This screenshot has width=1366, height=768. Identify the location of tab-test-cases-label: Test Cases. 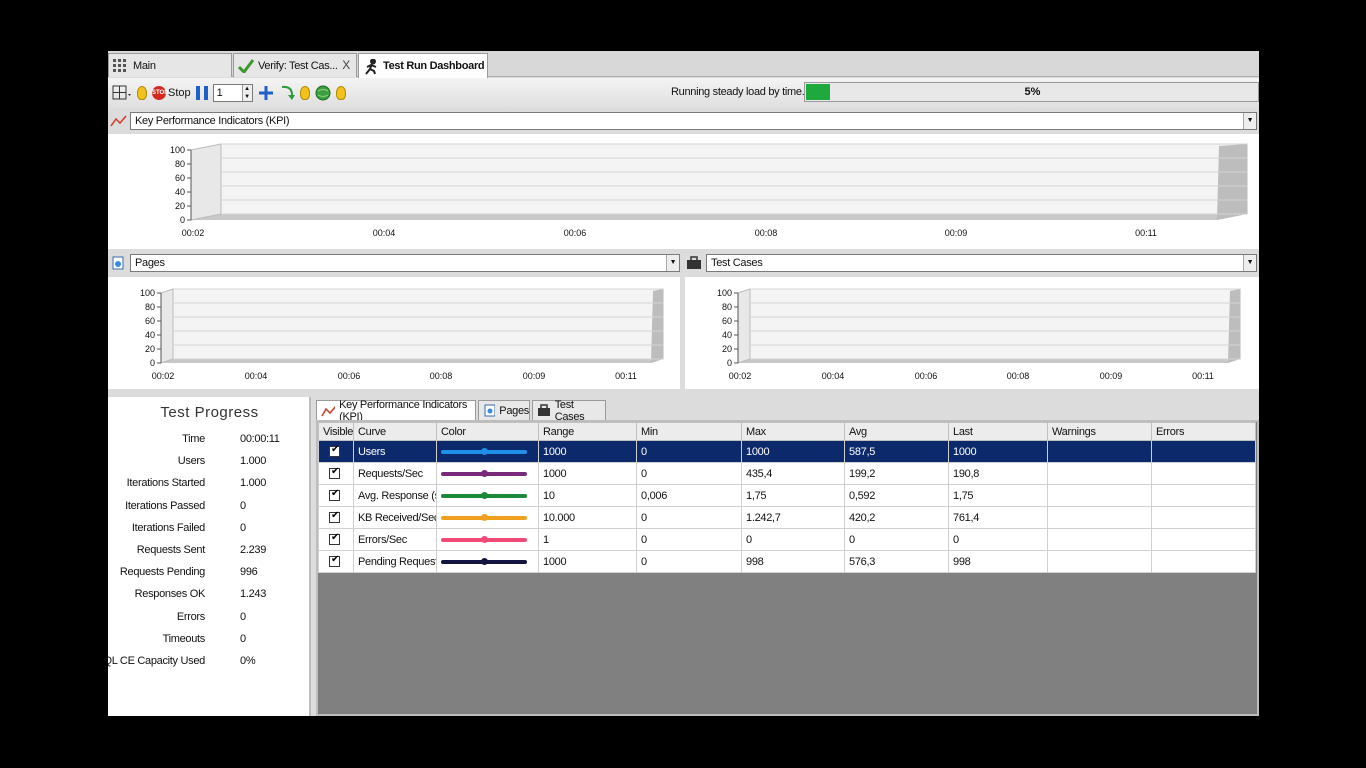
(569, 410).